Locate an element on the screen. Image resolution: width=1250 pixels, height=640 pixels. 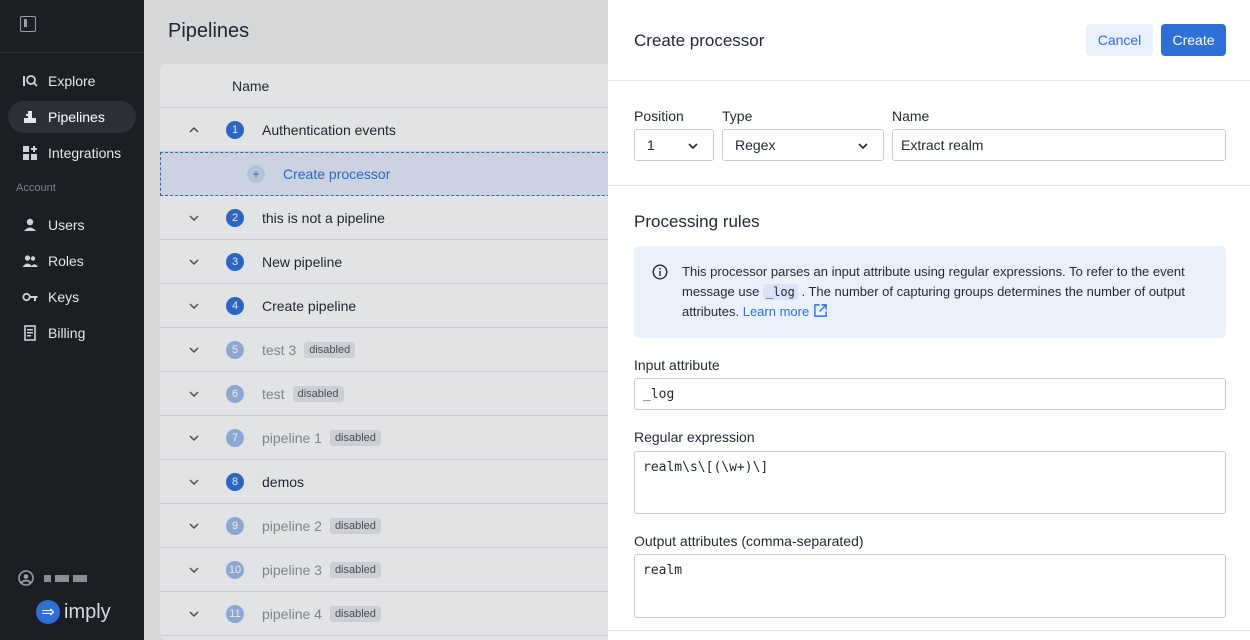
roles-icon is located at coordinates (30, 261).